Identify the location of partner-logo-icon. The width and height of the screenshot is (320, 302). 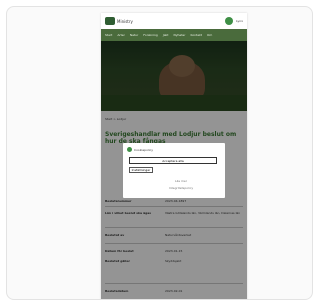
(229, 21).